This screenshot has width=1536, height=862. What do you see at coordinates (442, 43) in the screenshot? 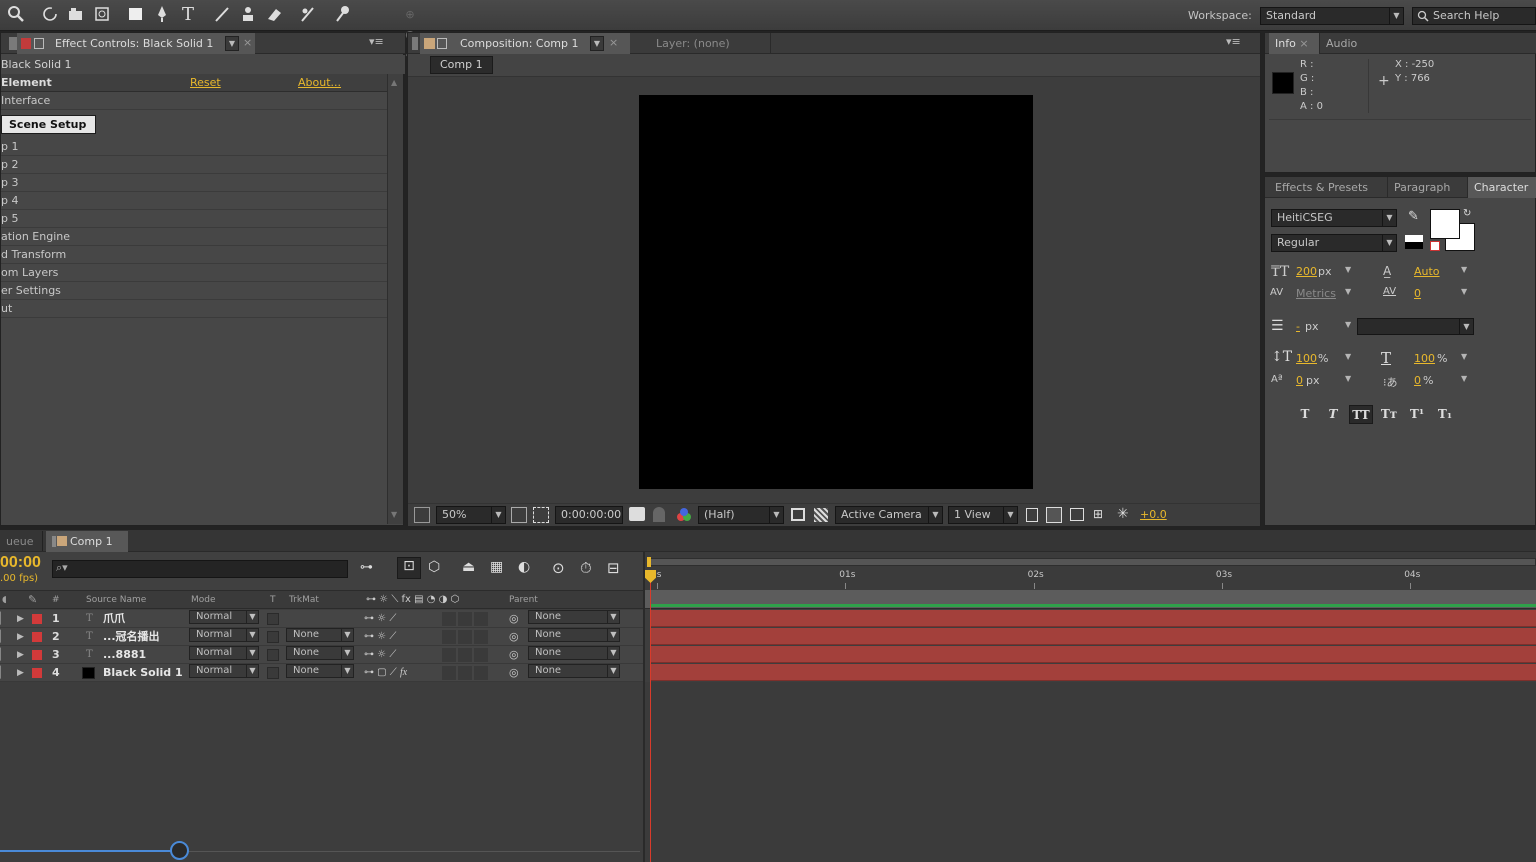
I see `lock-icon` at bounding box center [442, 43].